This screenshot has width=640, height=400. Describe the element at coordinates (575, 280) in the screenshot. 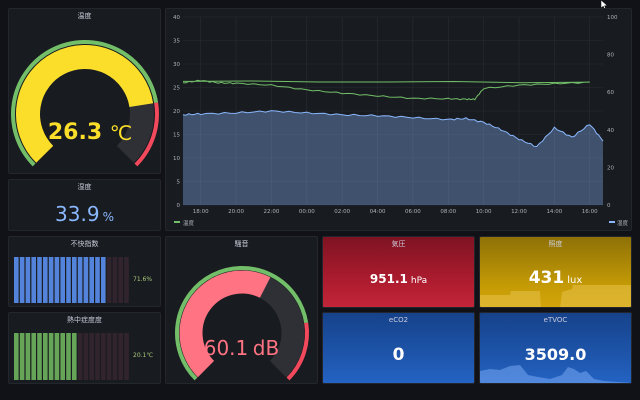

I see `illuminance-unit: lux` at that location.